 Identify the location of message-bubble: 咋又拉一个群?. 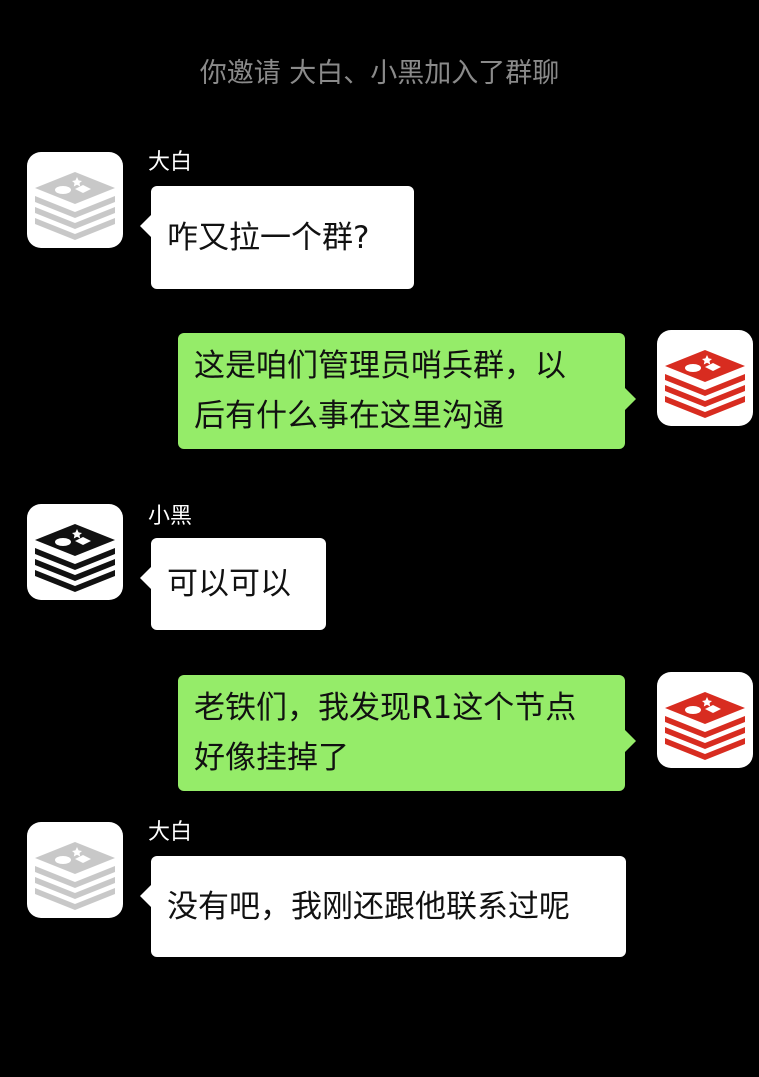
(277, 237).